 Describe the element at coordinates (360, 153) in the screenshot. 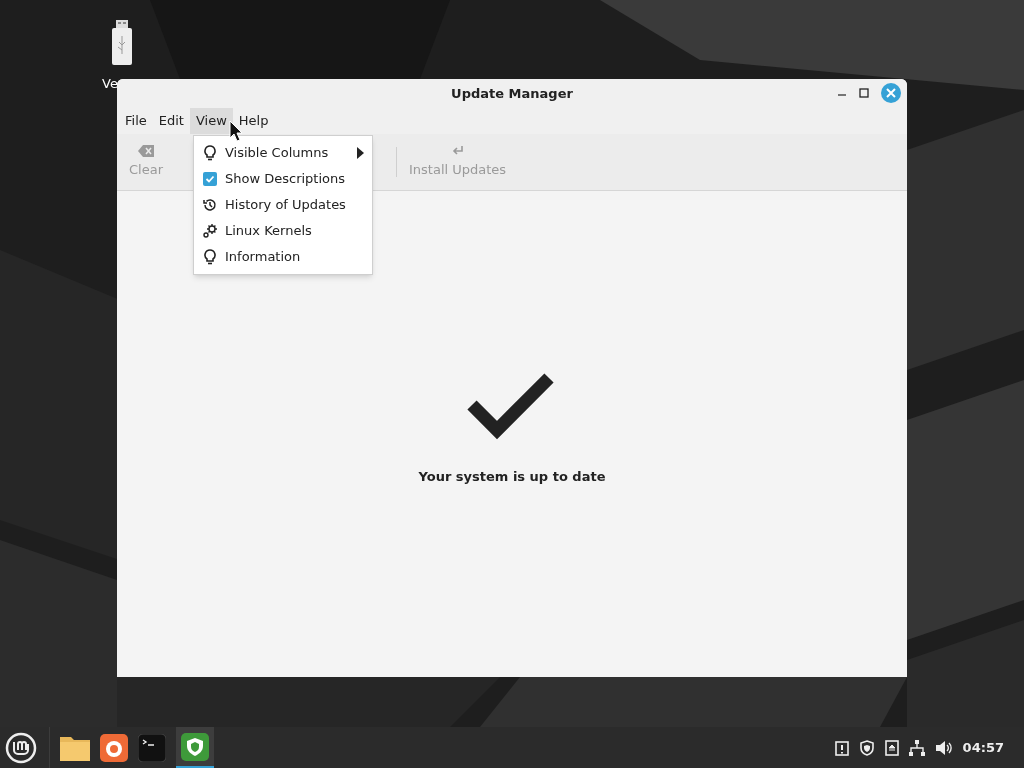

I see `submenu-arrow-icon` at that location.